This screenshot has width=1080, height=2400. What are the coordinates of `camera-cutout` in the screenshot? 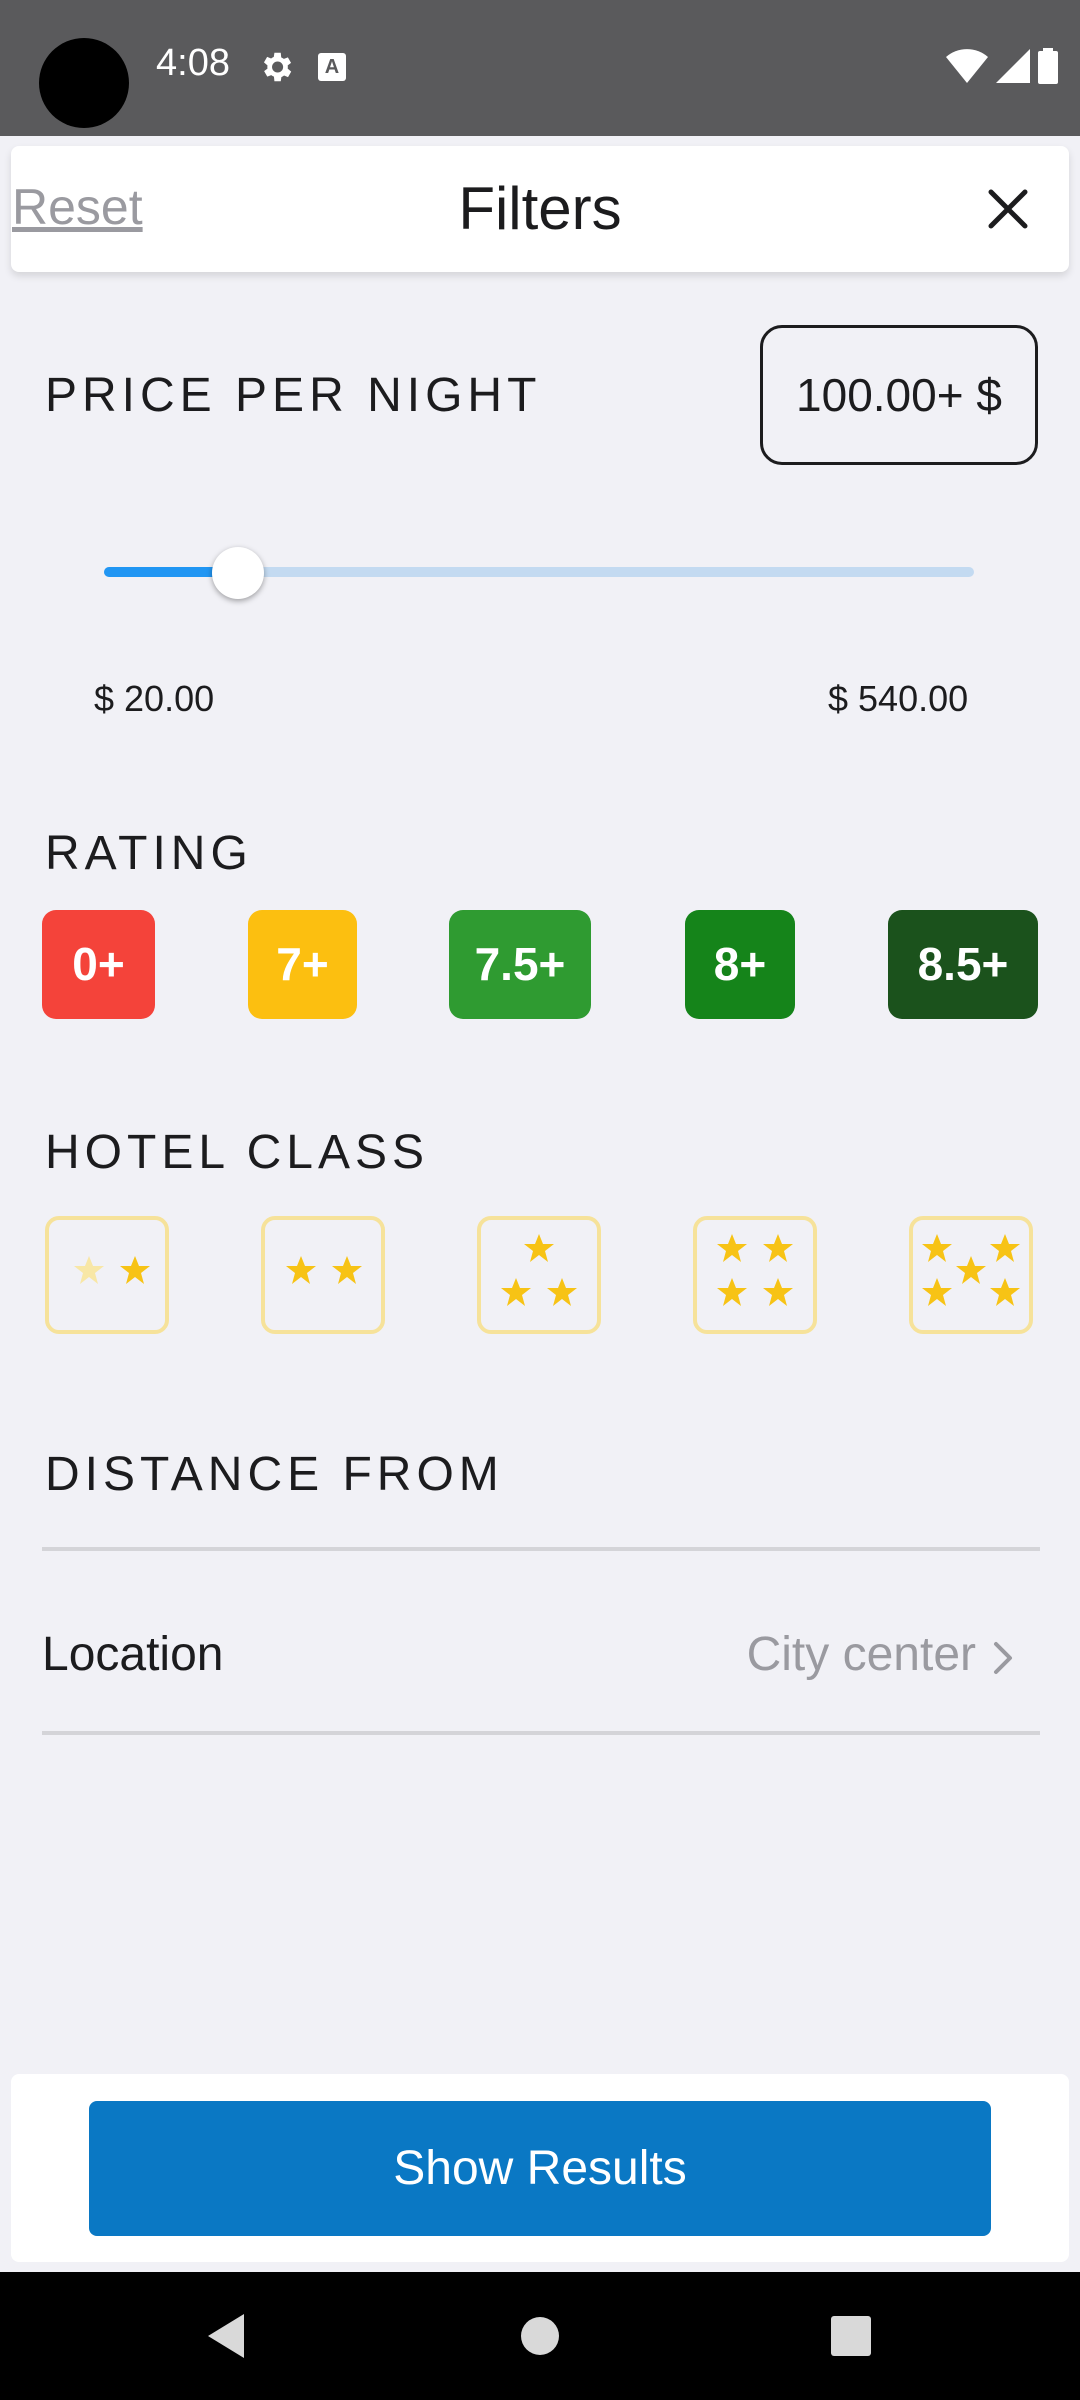 It's located at (84, 83).